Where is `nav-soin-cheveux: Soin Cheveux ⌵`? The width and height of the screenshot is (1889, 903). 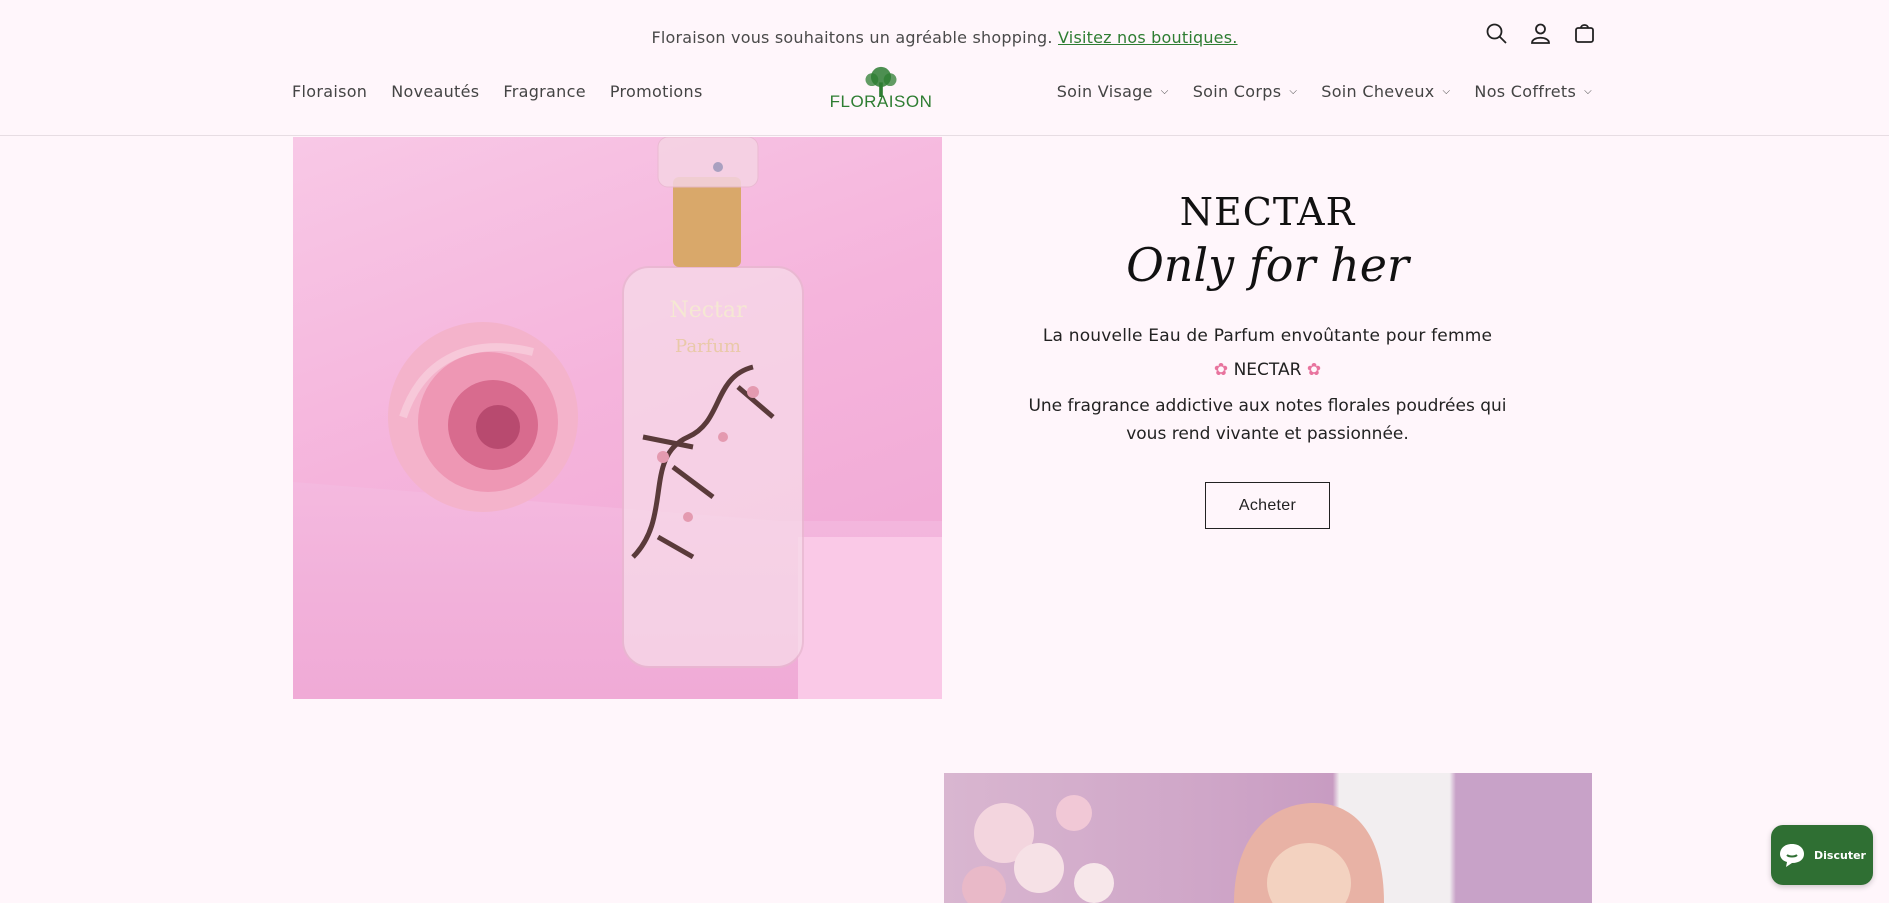
nav-soin-cheveux: Soin Cheveux ⌵ is located at coordinates (1385, 91).